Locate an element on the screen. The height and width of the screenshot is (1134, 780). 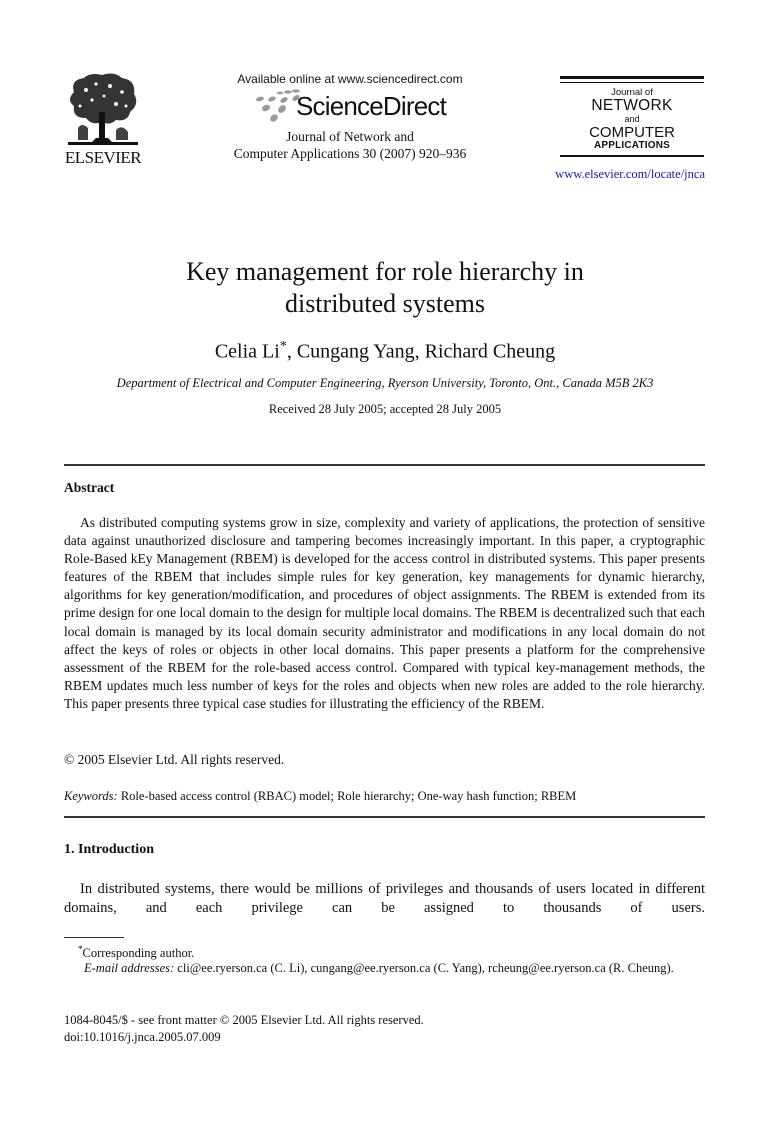
footnote-corresponding-text: Corresponding author. is located at coordinates (138, 953).